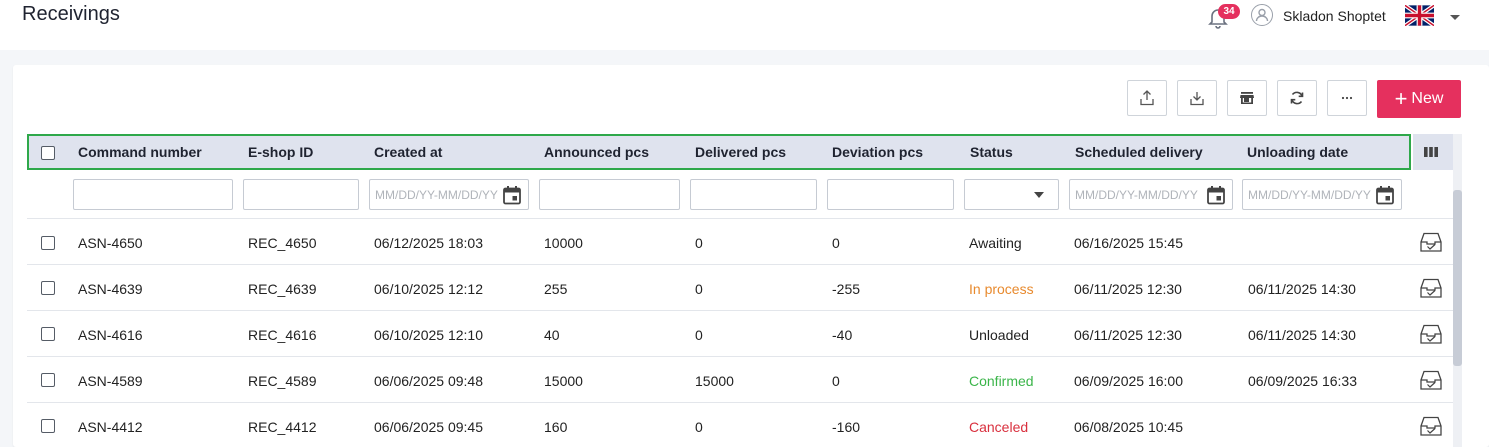  I want to click on new-button-label: New, so click(1427, 98).